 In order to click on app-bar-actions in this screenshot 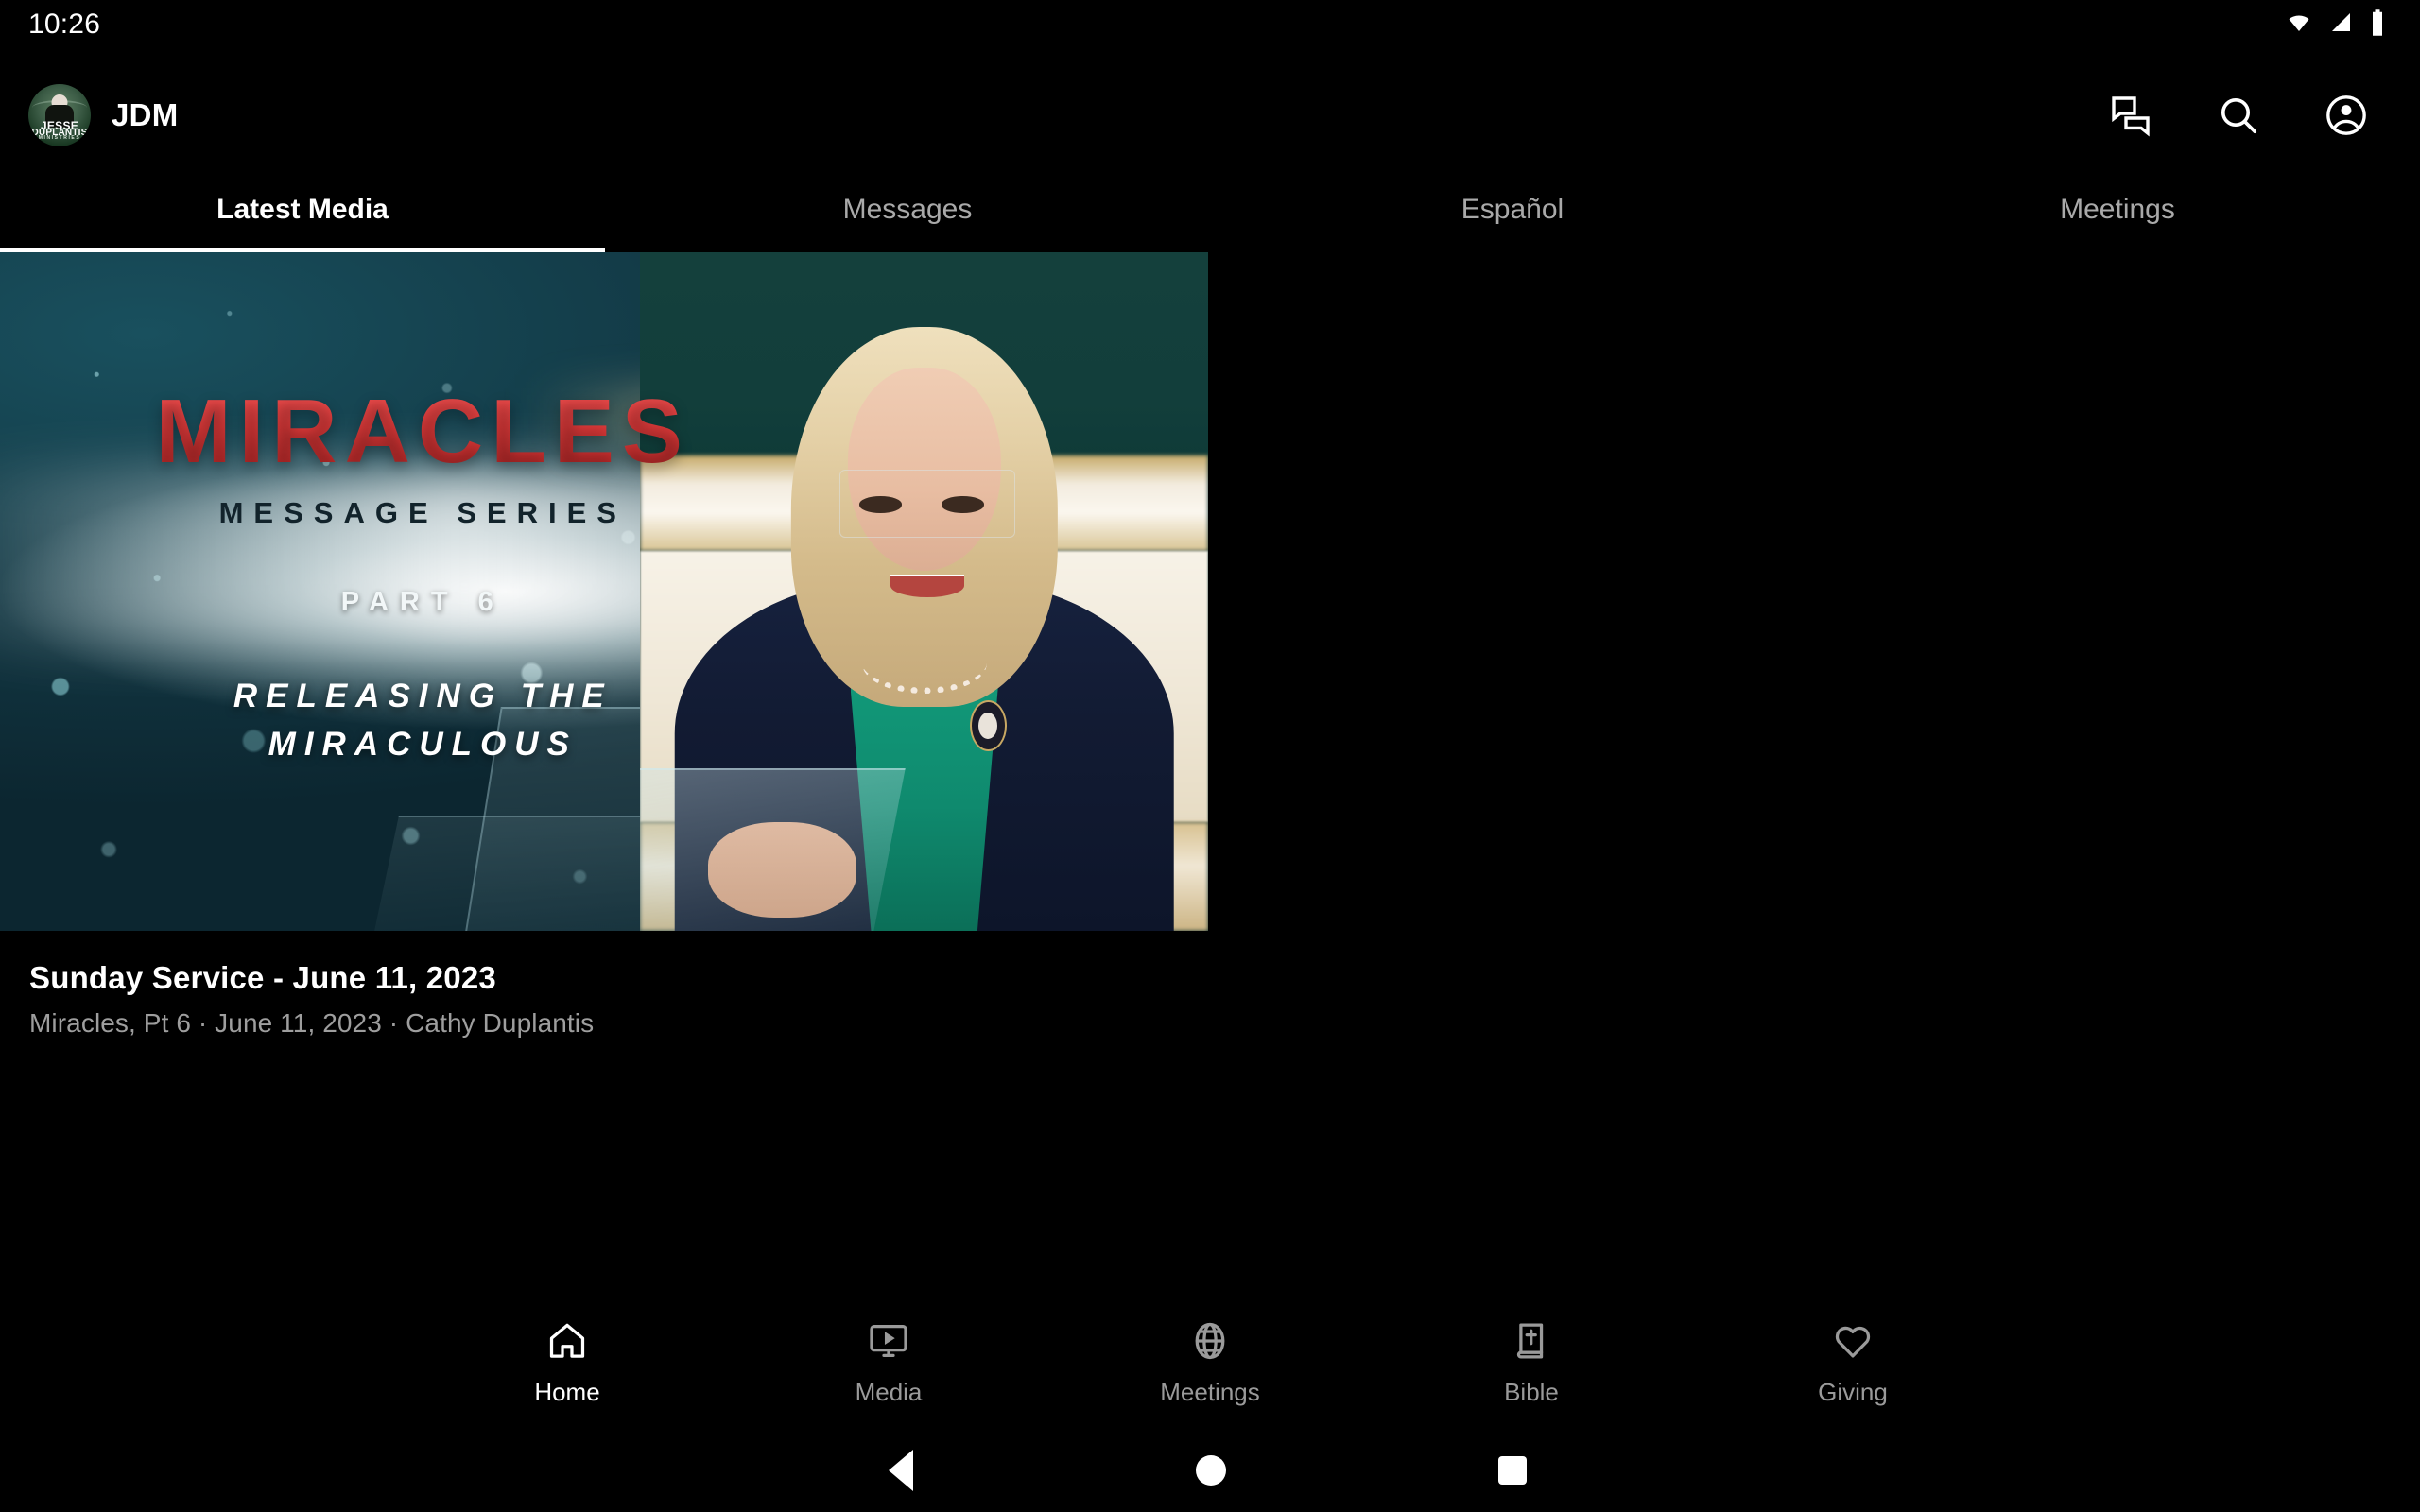, I will do `click(2238, 115)`.